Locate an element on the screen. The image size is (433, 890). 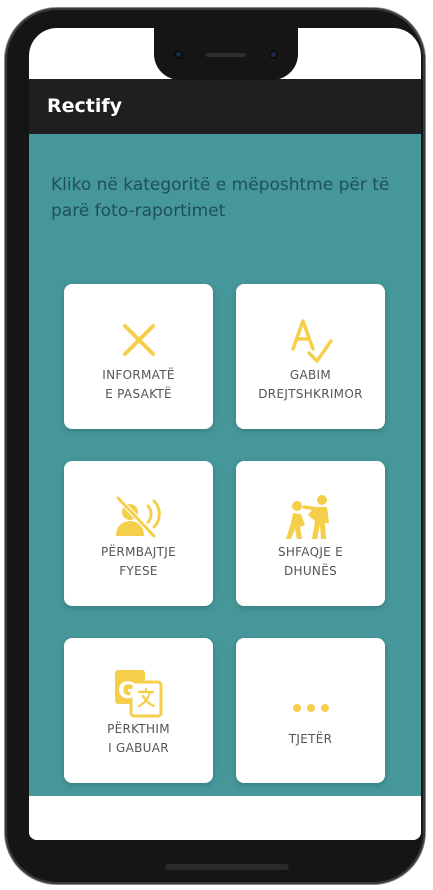
category-card-other: TJETËR is located at coordinates (310, 710).